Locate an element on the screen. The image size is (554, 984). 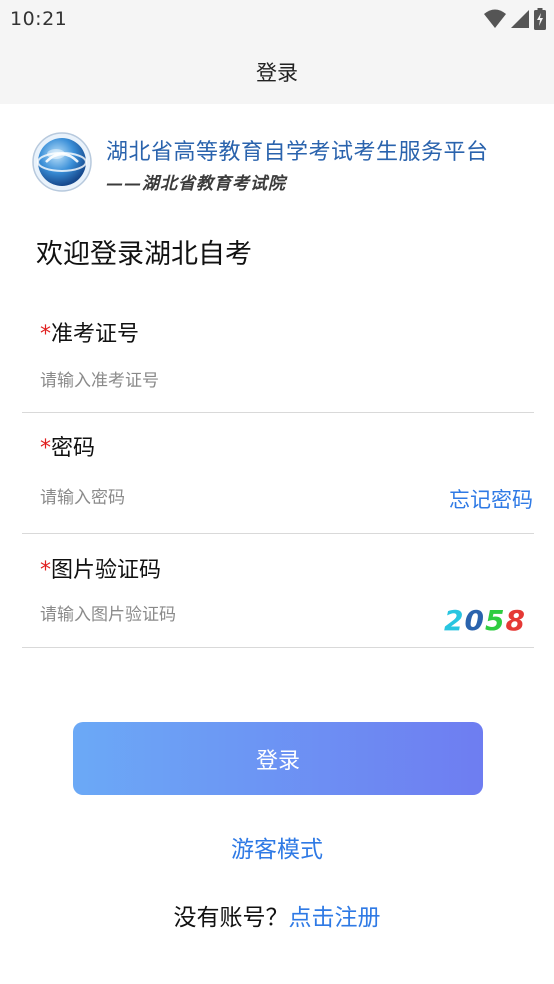
captcha-digit: 2 is located at coordinates (454, 620).